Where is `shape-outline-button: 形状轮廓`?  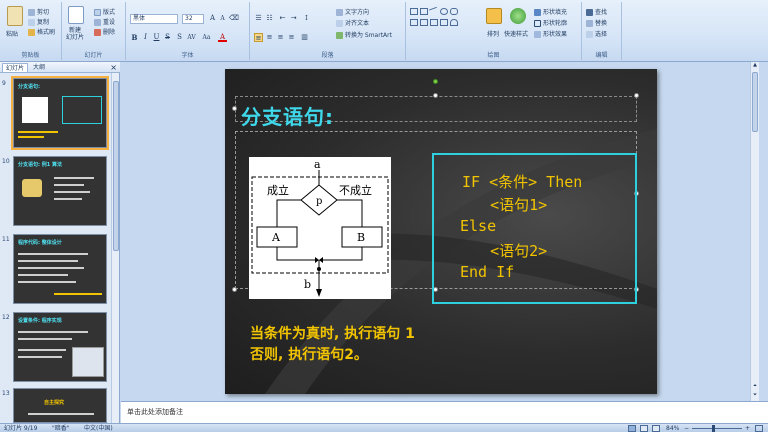
shape-outline-button: 形状轮廓 is located at coordinates (550, 22).